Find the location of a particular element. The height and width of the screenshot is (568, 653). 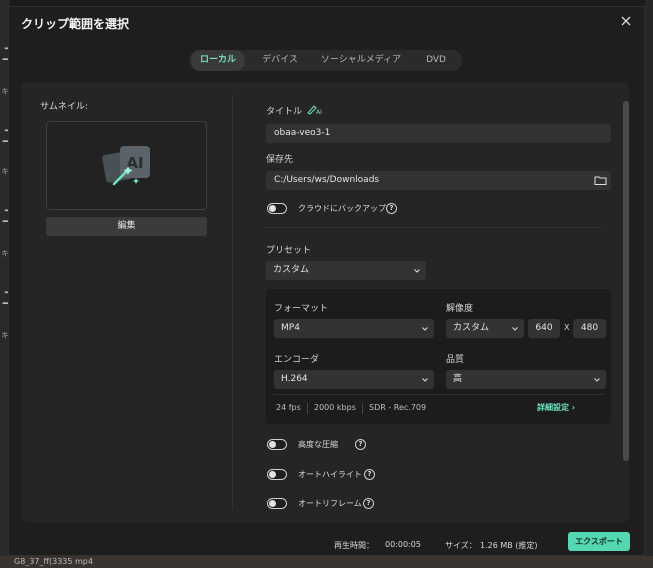

encoder-select: H.264 is located at coordinates (354, 379).